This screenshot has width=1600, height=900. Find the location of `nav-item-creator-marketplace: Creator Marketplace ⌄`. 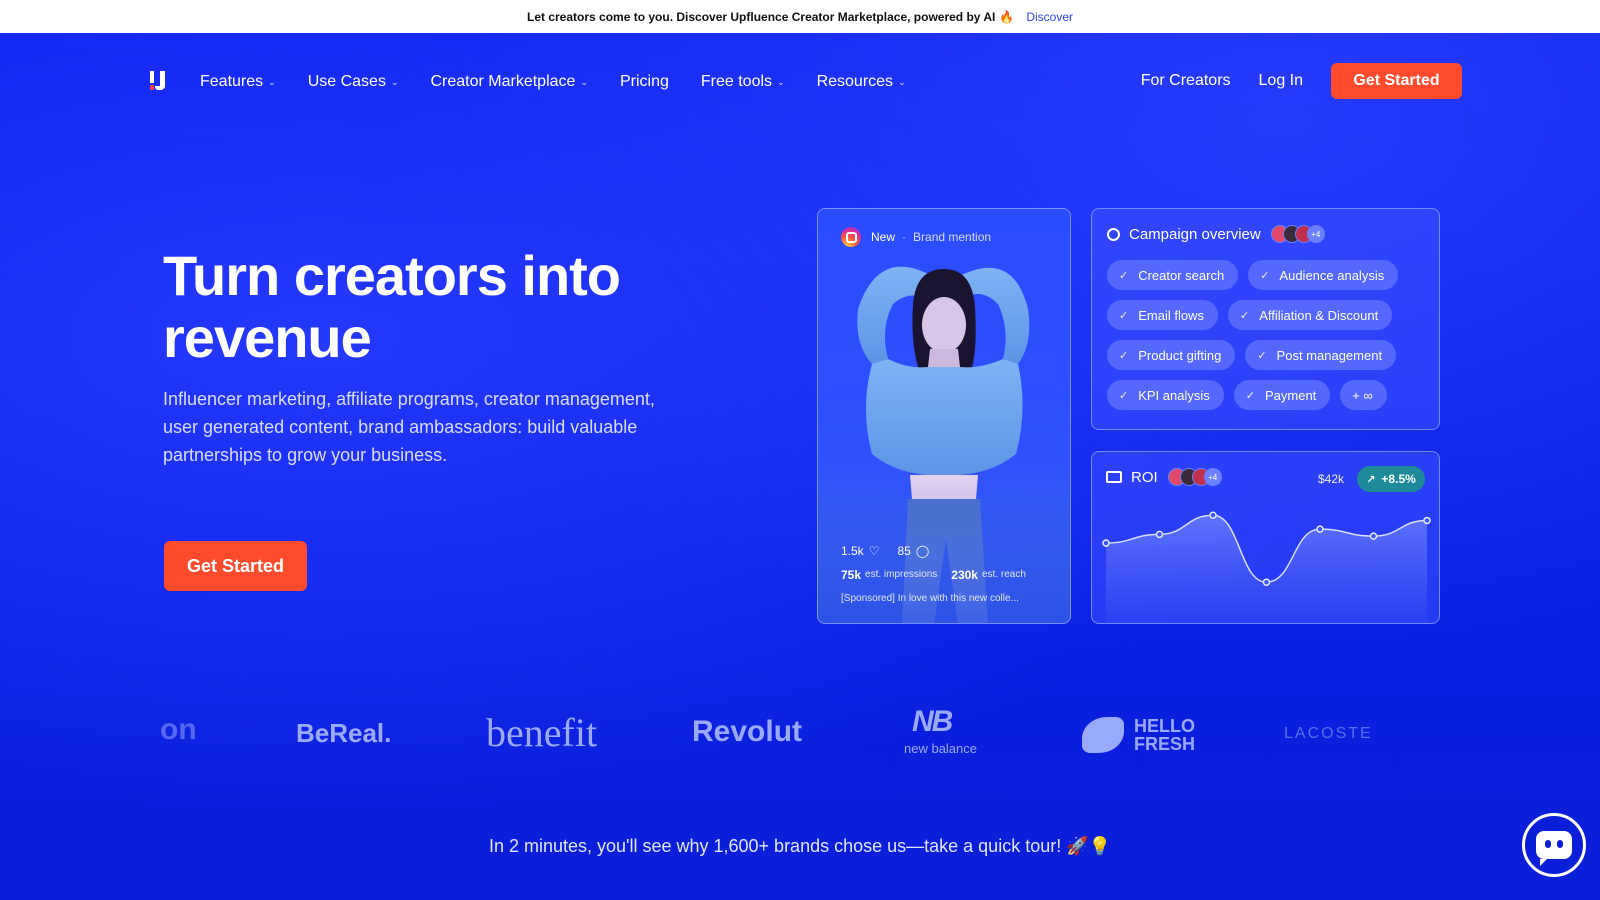

nav-item-creator-marketplace: Creator Marketplace ⌄ is located at coordinates (509, 82).